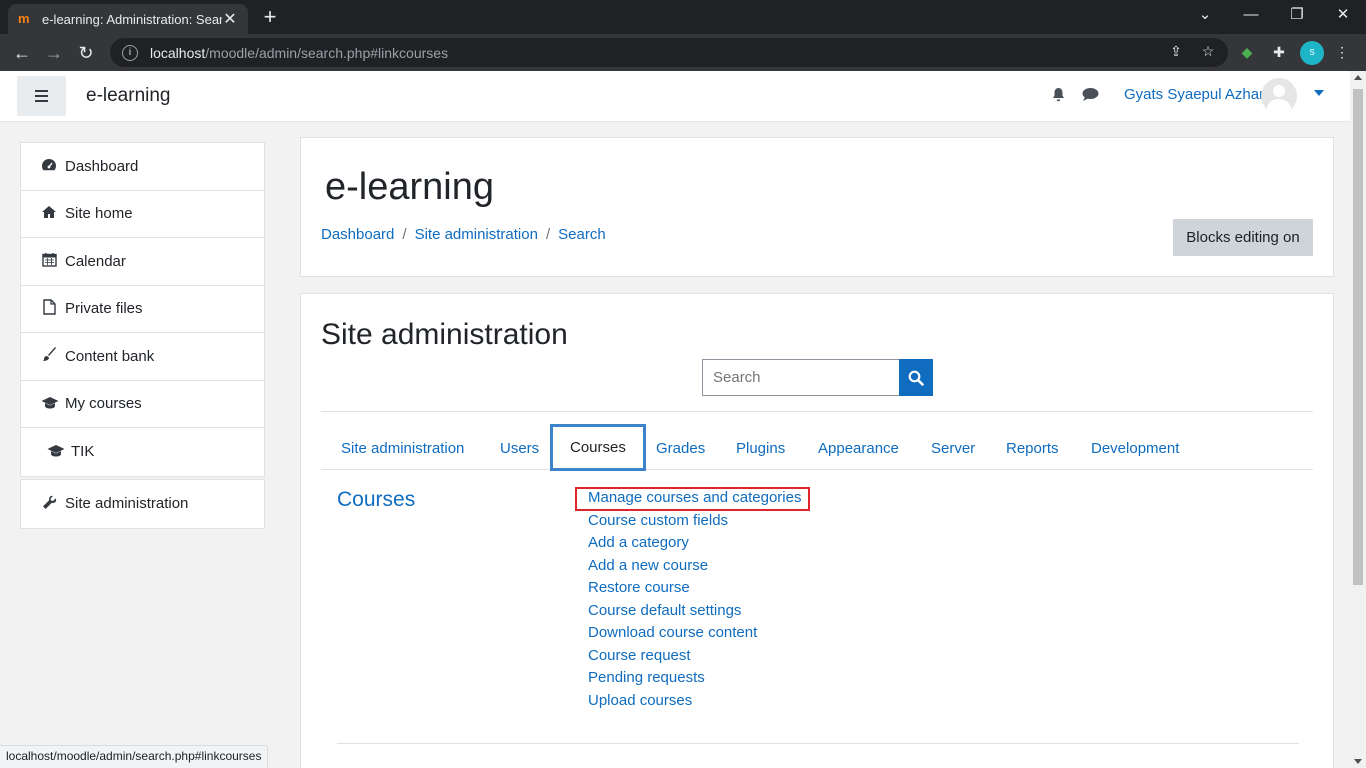 The height and width of the screenshot is (768, 1366). I want to click on tab-server: Server, so click(953, 447).